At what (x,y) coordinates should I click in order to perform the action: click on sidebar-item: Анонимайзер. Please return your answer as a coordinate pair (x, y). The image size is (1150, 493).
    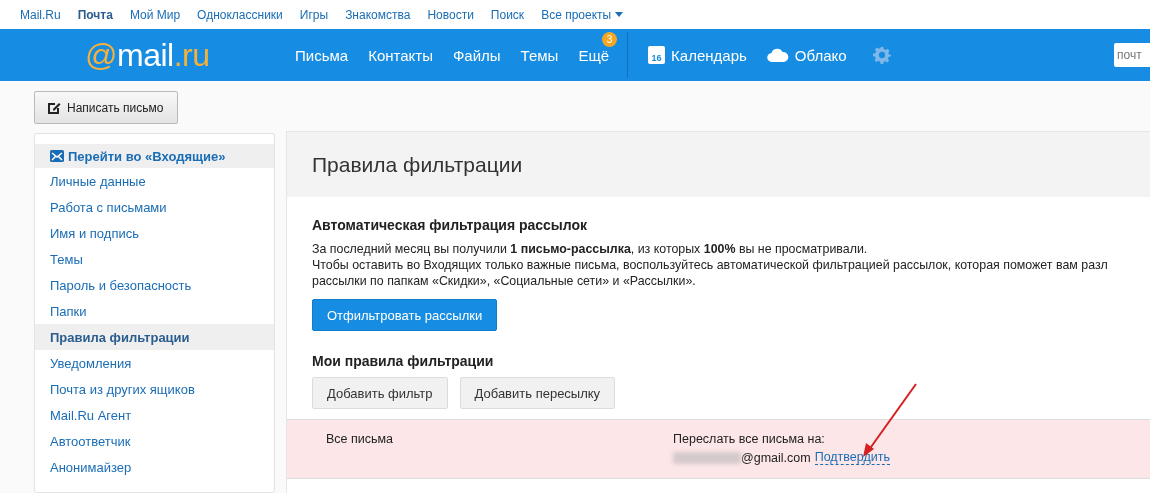
    Looking at the image, I should click on (154, 467).